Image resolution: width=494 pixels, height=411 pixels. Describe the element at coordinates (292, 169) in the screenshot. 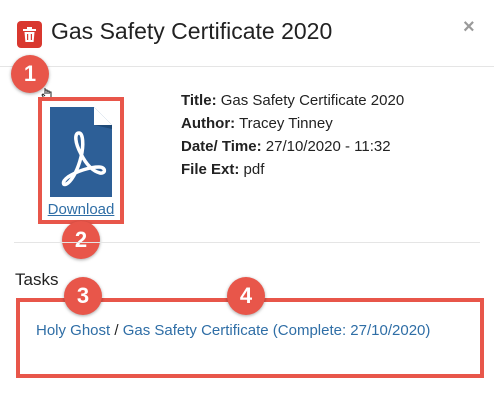

I see `detail-file-ext: File Ext: pdf` at that location.